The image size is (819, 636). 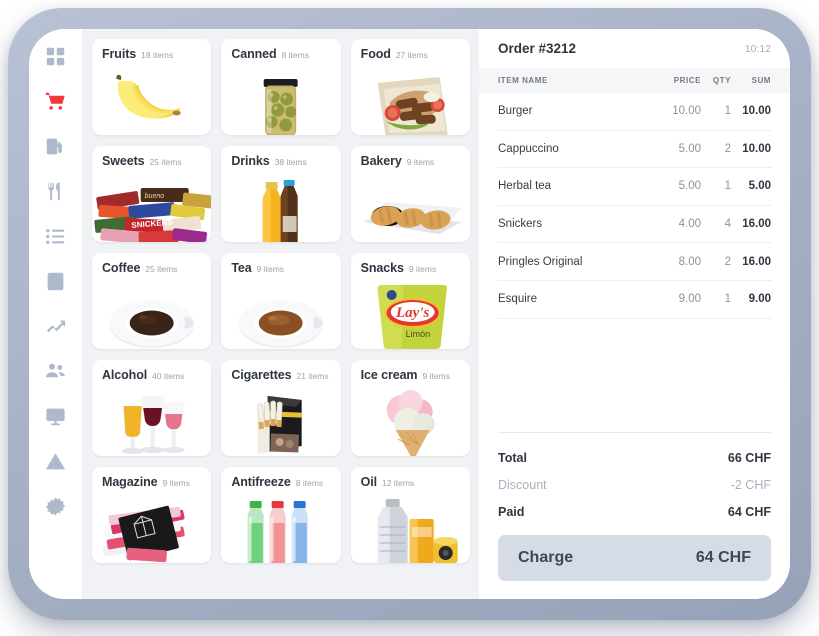 What do you see at coordinates (634, 225) in the screenshot?
I see `order-row: Snickers 4.00 4 16.00` at bounding box center [634, 225].